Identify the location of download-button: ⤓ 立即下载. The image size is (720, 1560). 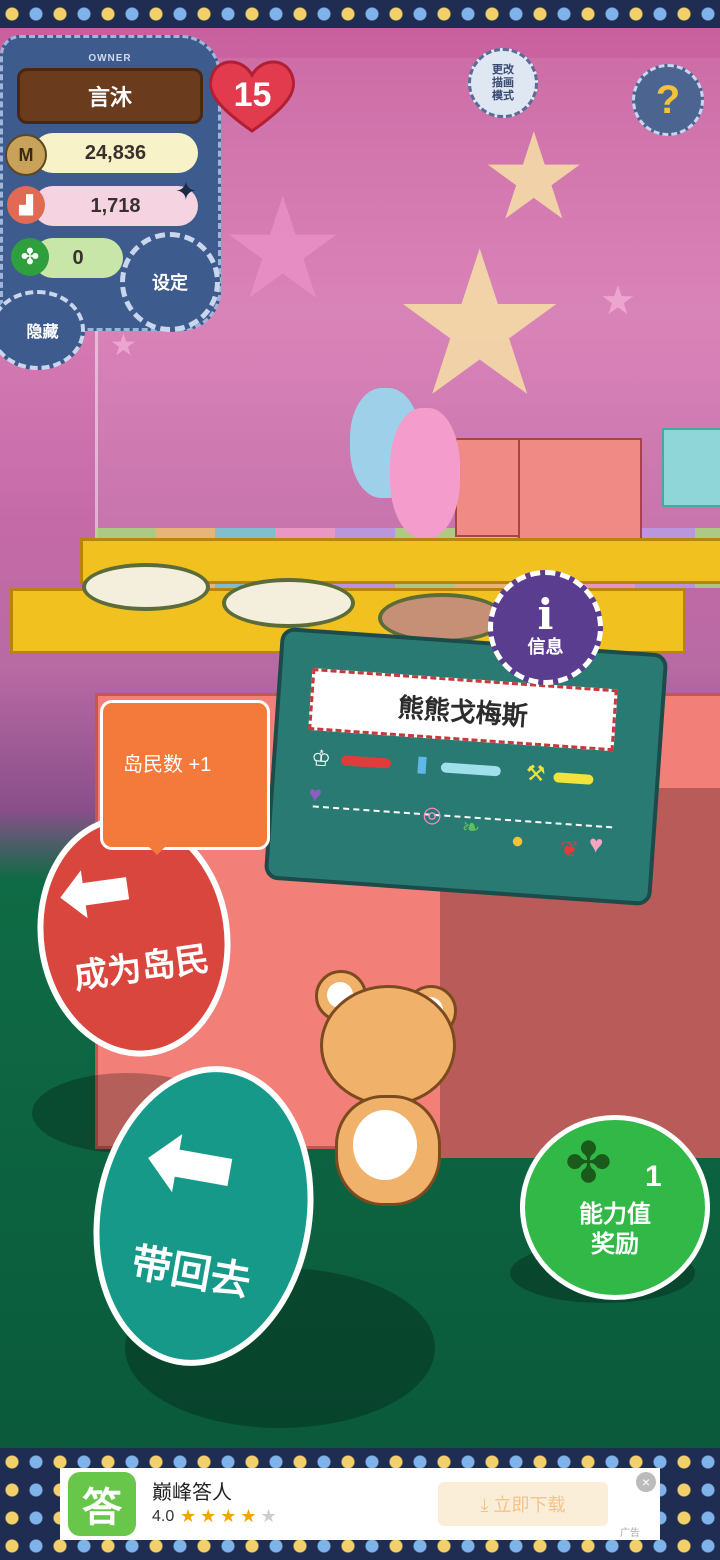
(523, 1504).